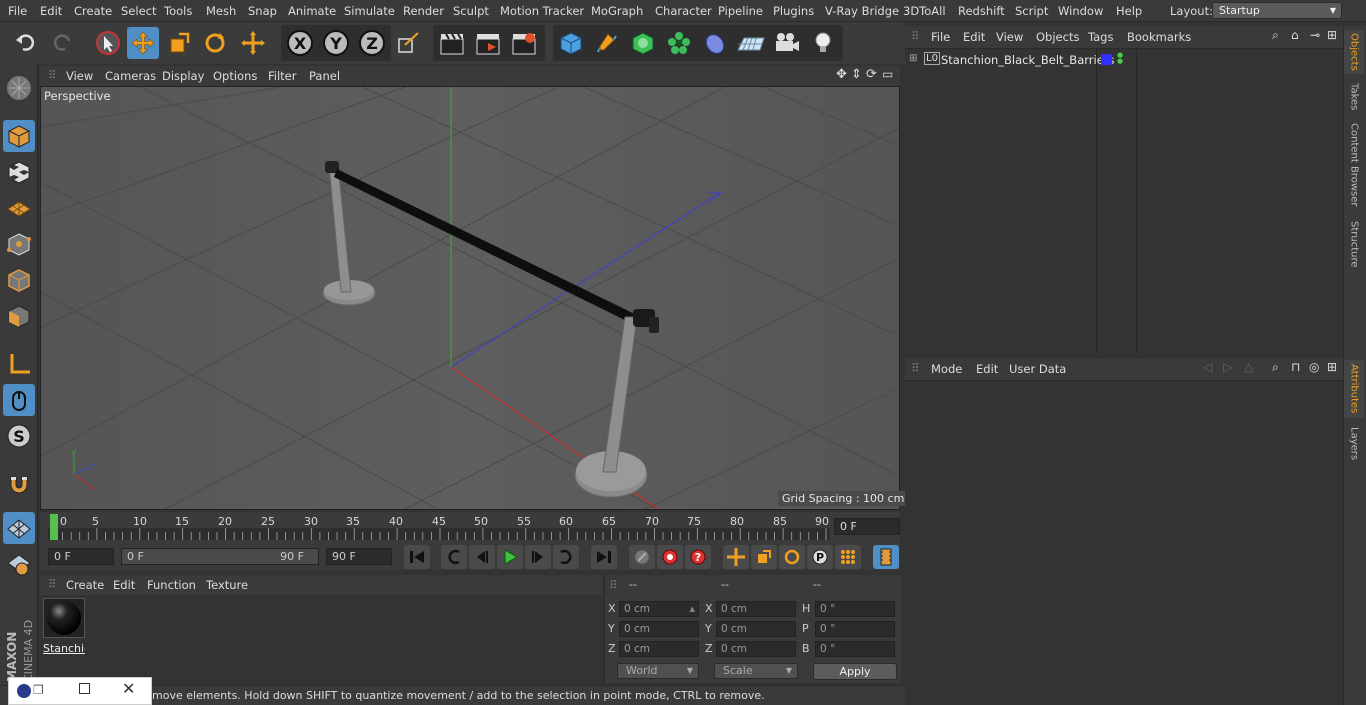 The height and width of the screenshot is (705, 1366). Describe the element at coordinates (1332, 367) in the screenshot. I see `new-window-icon: ⊞` at that location.